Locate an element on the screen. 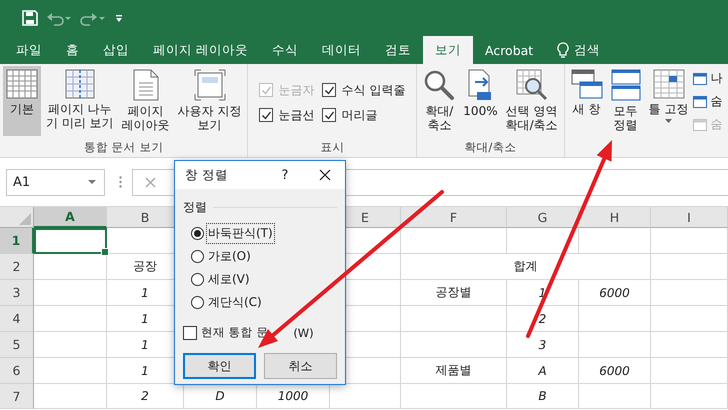  ribbon-tab: Acrobat is located at coordinates (509, 50).